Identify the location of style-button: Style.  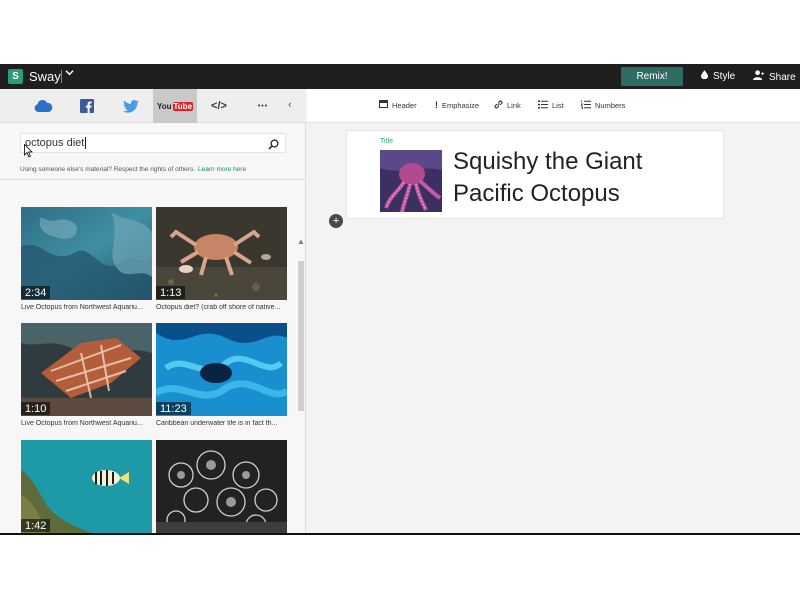
(718, 76).